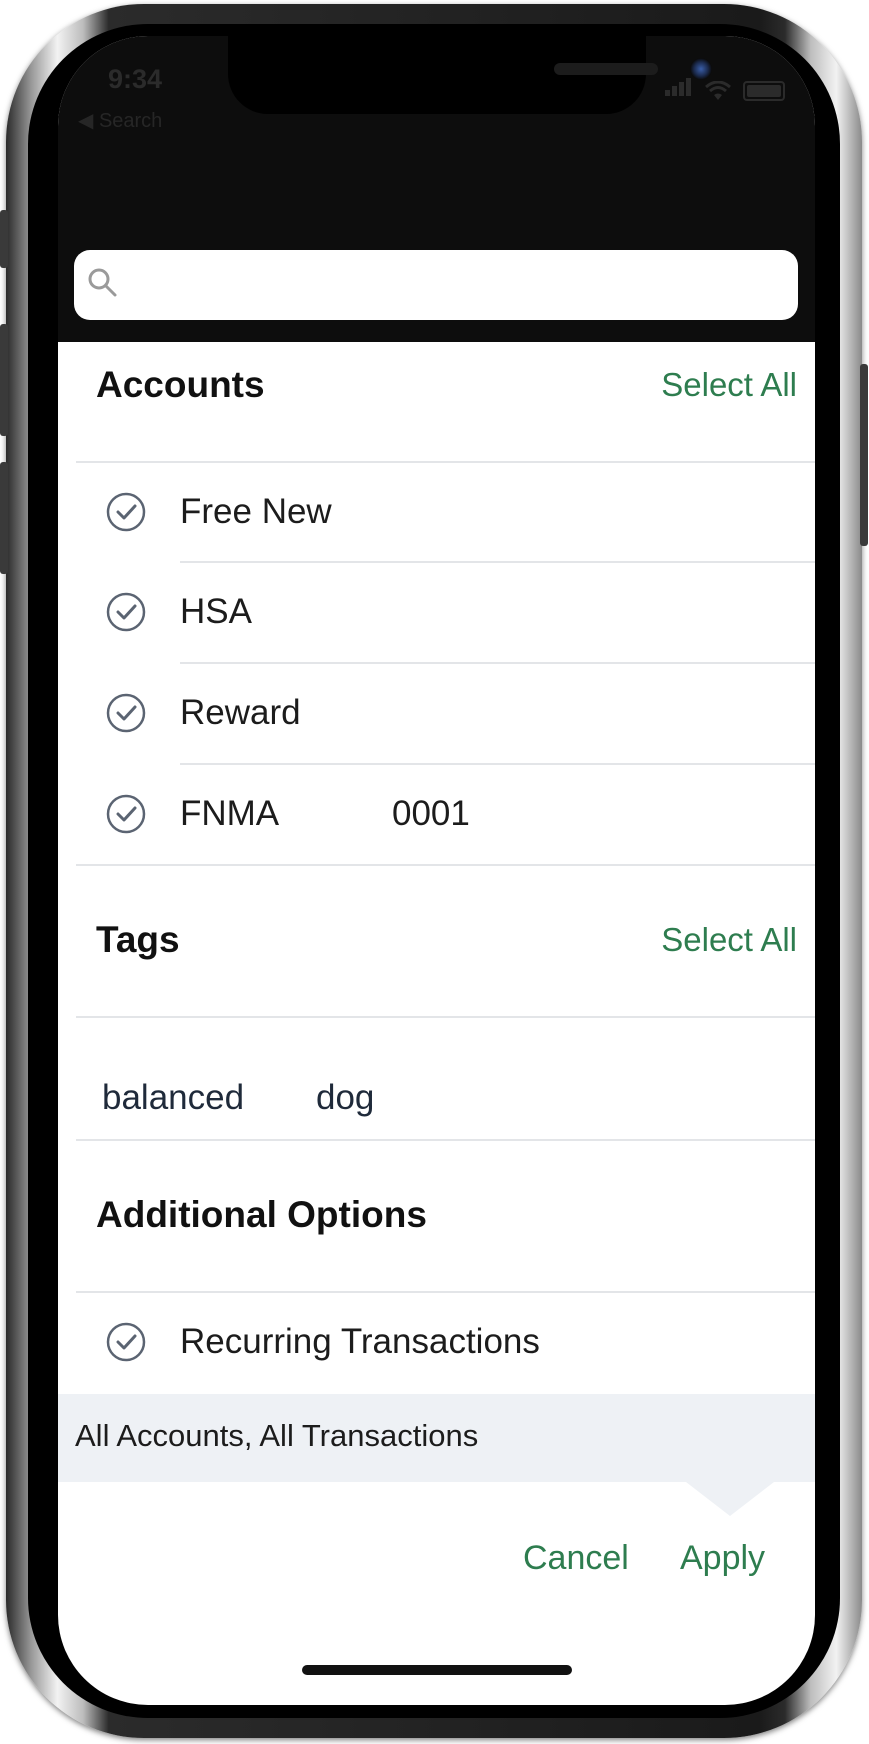 The width and height of the screenshot is (869, 1744). I want to click on account-label: Free New, so click(256, 511).